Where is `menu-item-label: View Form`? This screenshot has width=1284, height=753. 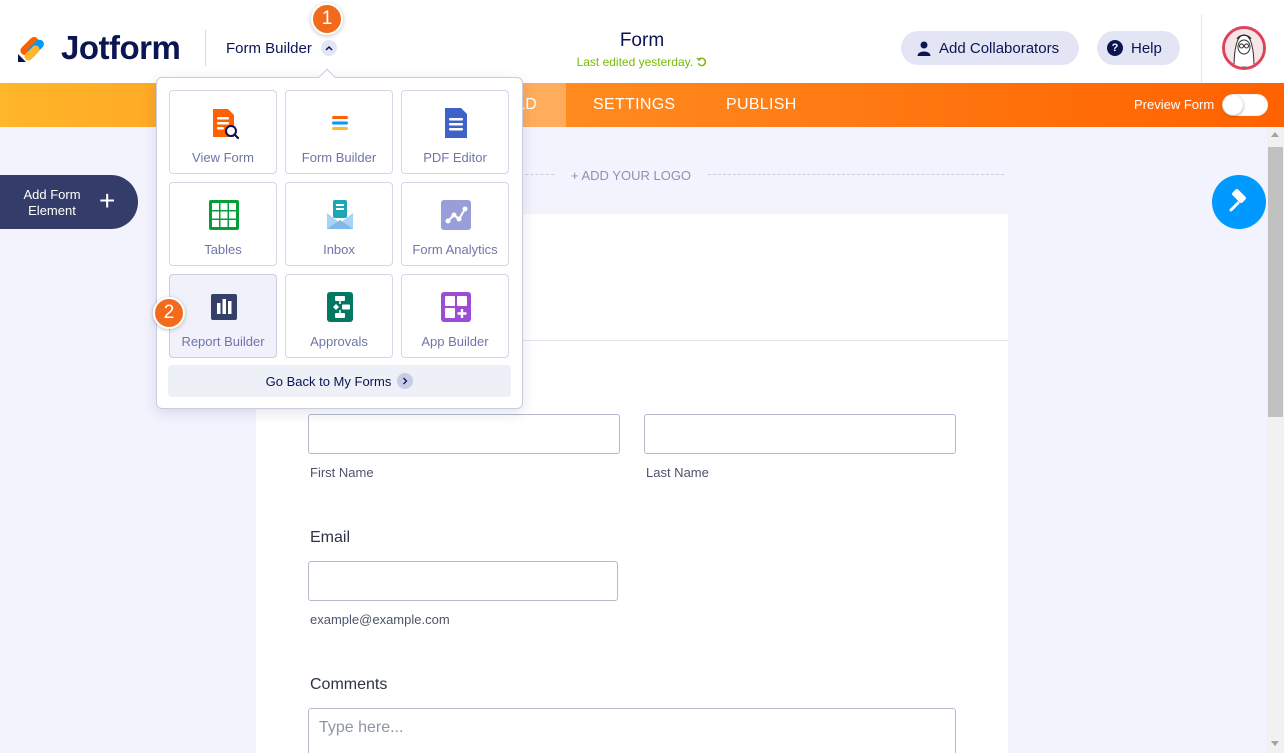 menu-item-label: View Form is located at coordinates (223, 157).